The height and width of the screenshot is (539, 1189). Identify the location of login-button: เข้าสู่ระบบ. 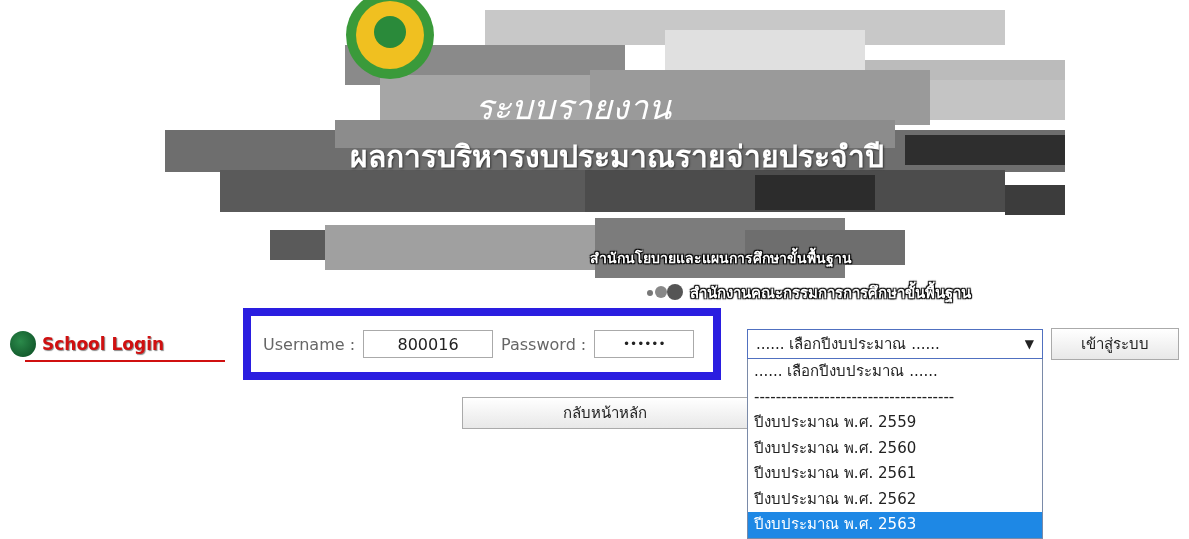
(1115, 344).